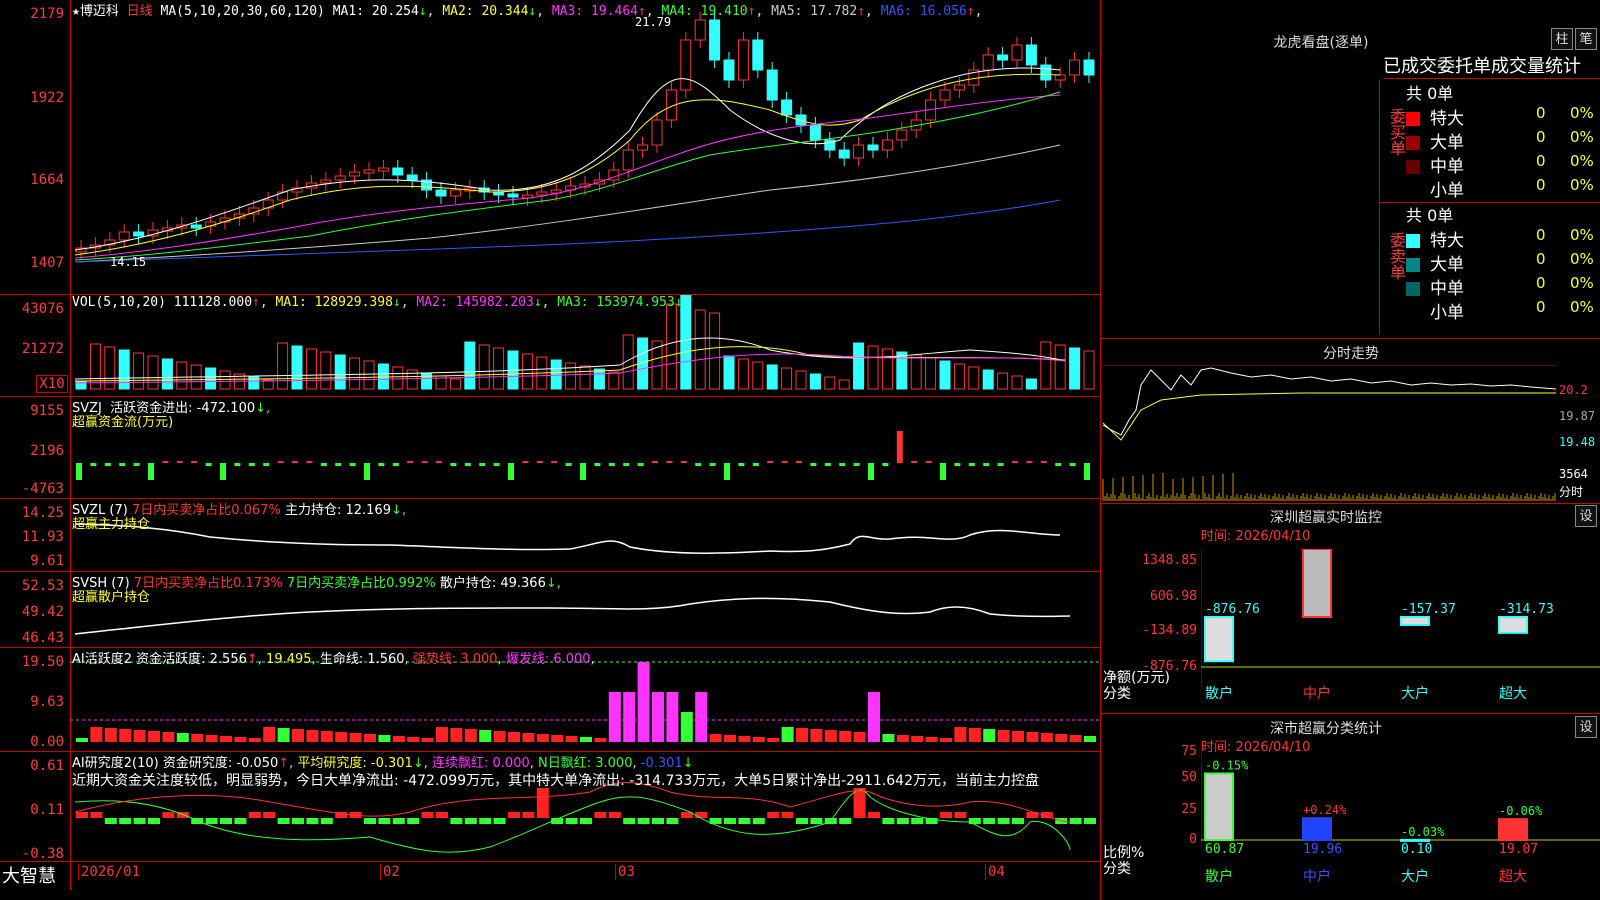 This screenshot has height=900, width=1600. I want to click on y-tick: 43076, so click(42, 309).